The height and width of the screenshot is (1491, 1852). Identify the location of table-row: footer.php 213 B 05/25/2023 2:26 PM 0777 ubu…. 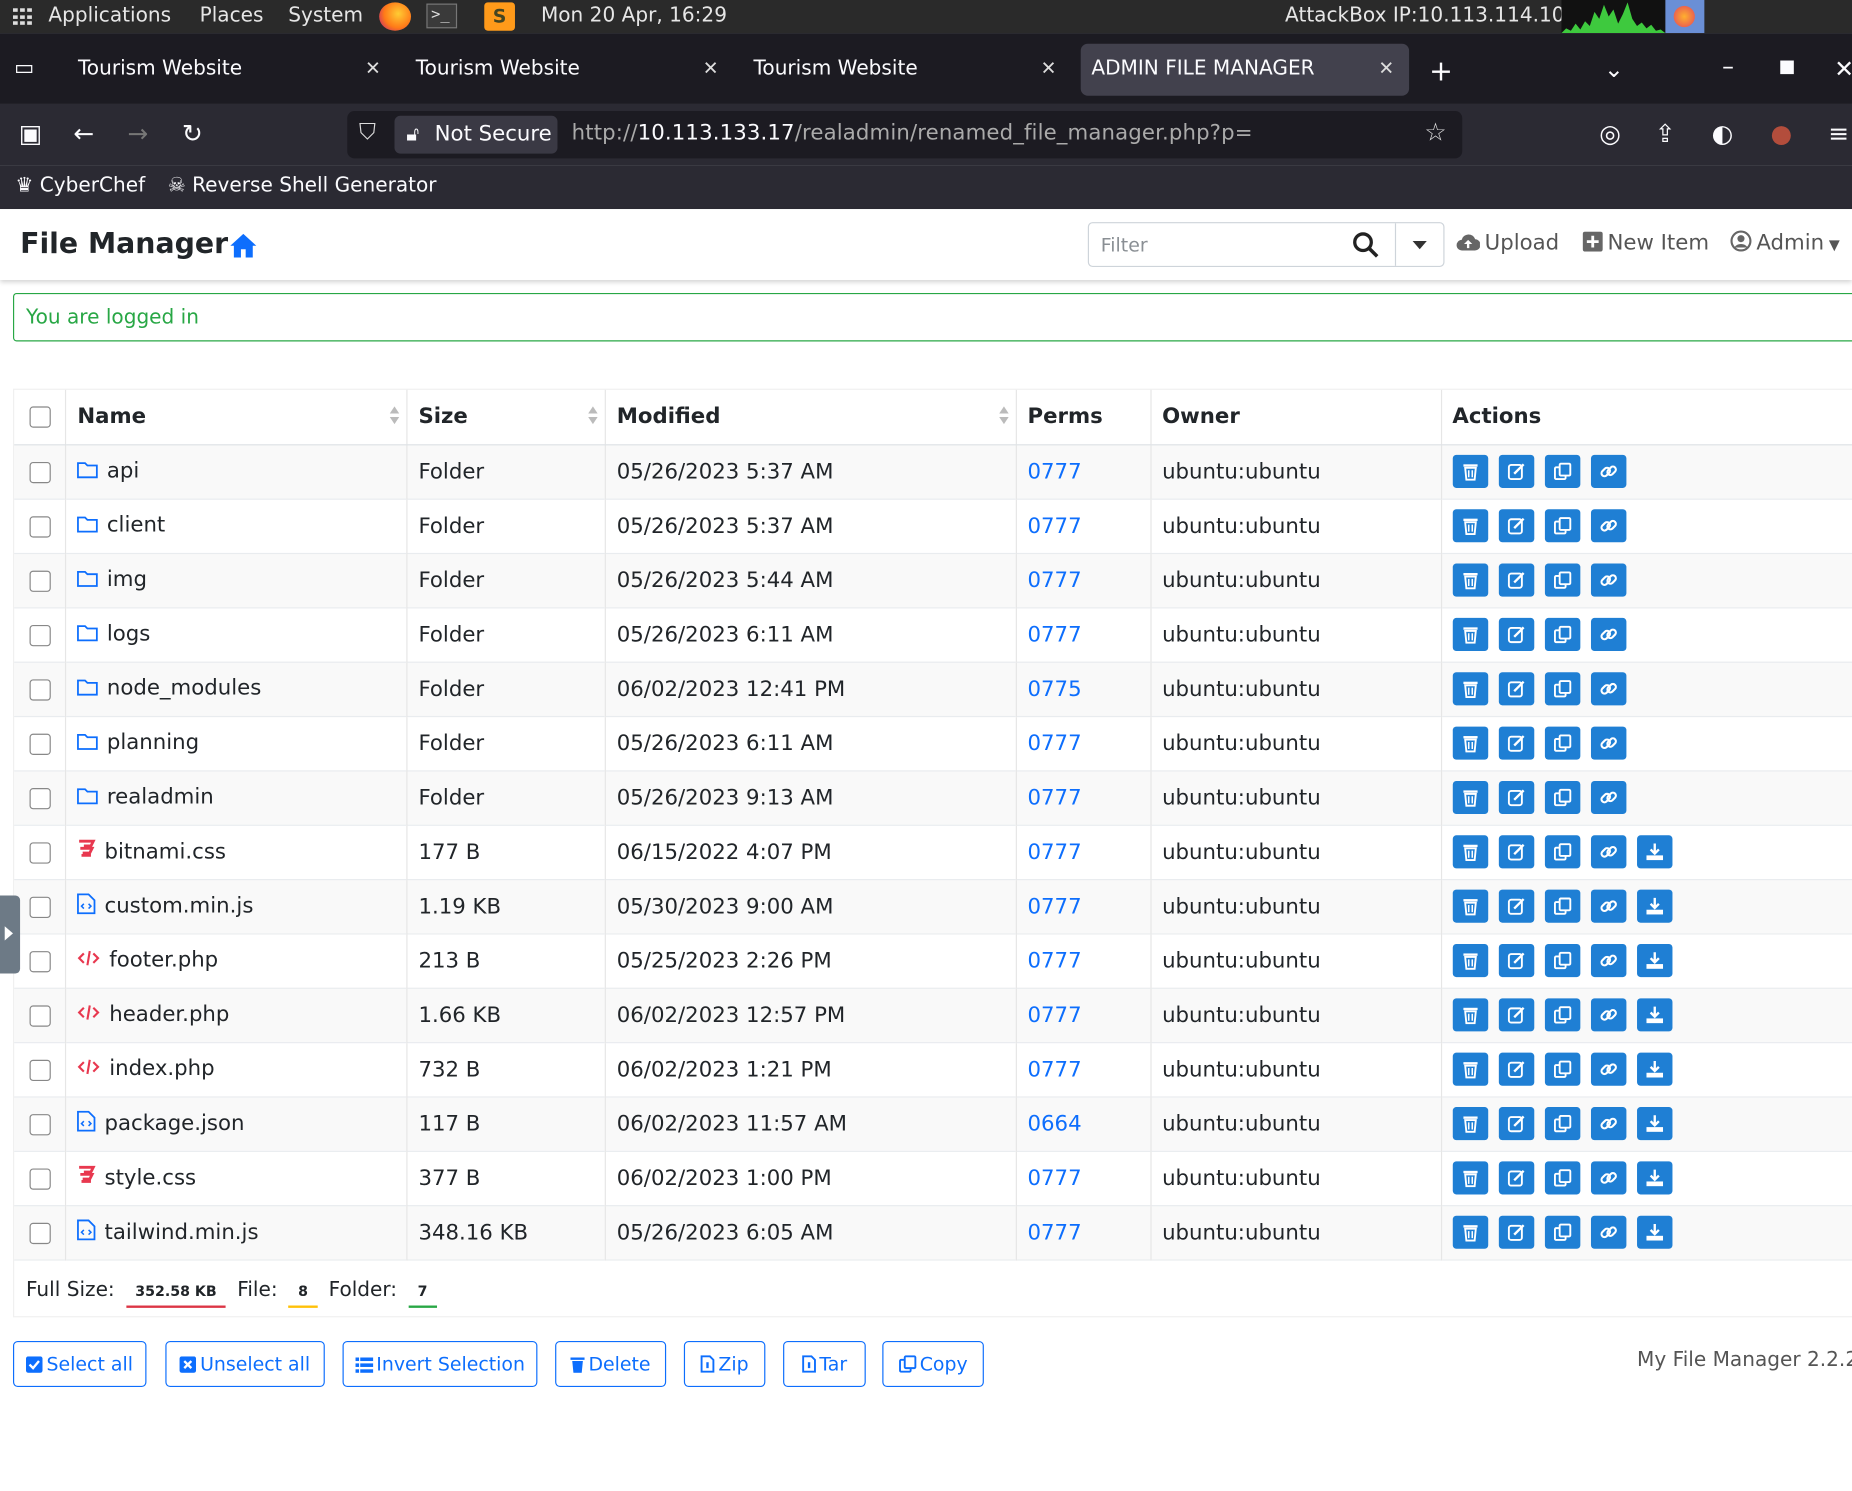
(933, 960).